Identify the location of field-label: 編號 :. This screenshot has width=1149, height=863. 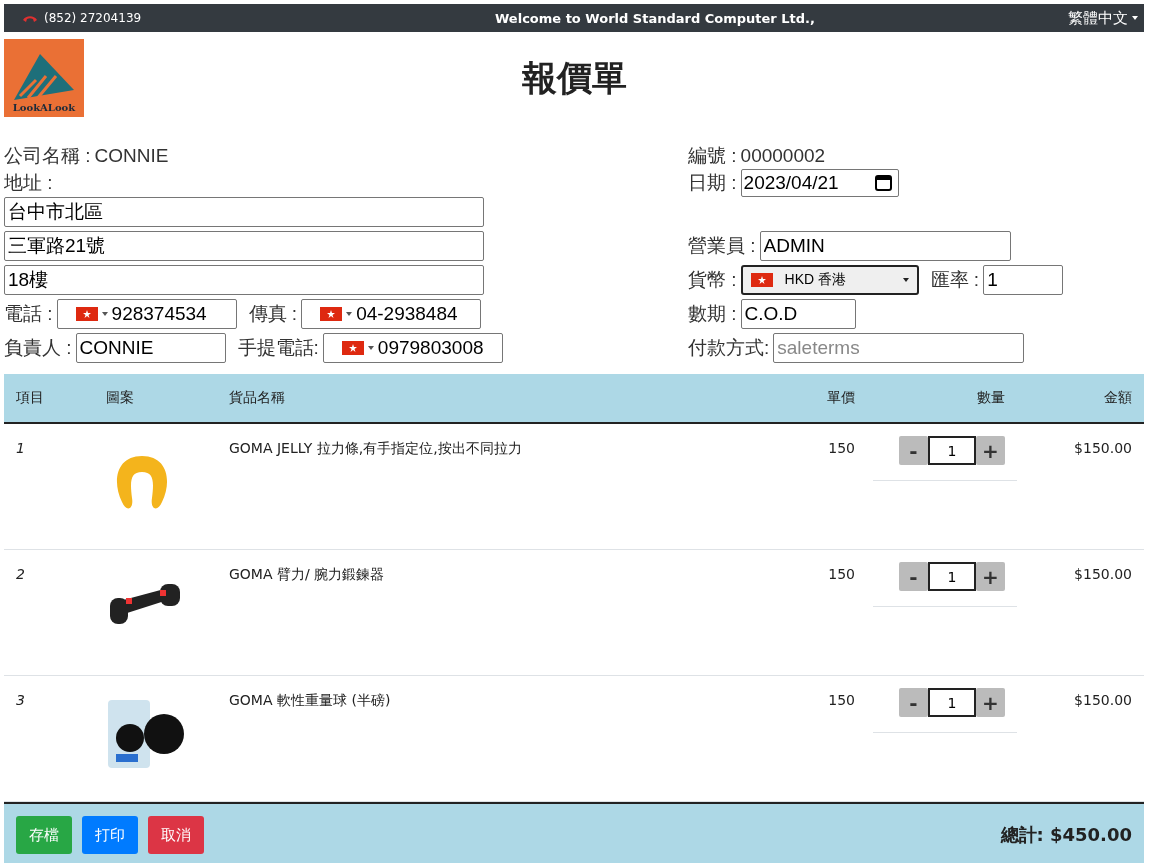
(712, 156).